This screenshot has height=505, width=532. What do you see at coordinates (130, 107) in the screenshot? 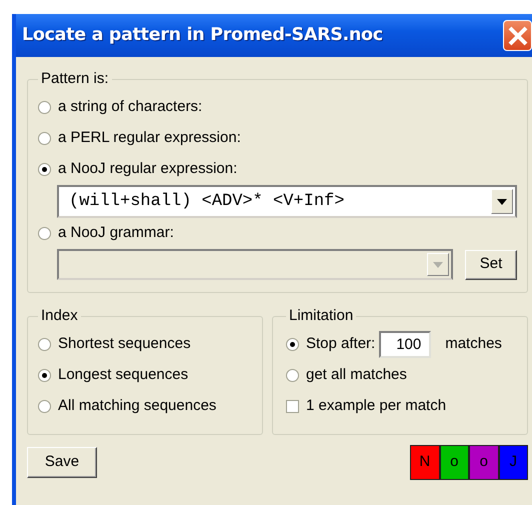
I see `option-label: a string of characters:` at bounding box center [130, 107].